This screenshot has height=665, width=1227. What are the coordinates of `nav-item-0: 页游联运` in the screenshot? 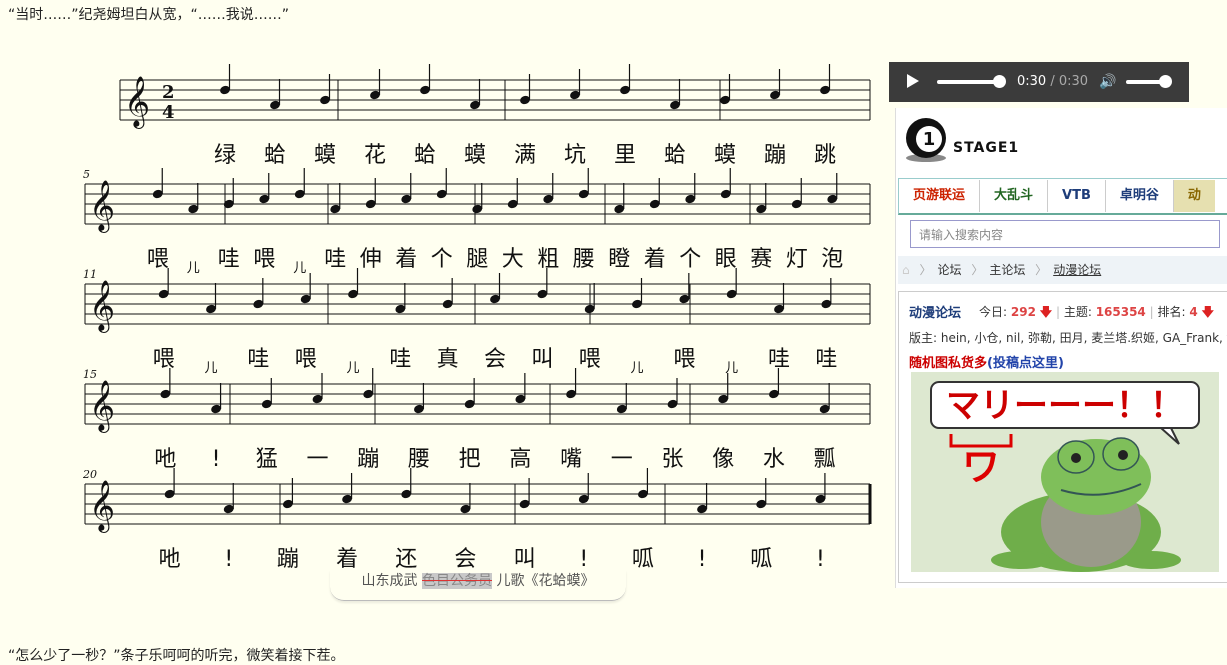 It's located at (940, 196).